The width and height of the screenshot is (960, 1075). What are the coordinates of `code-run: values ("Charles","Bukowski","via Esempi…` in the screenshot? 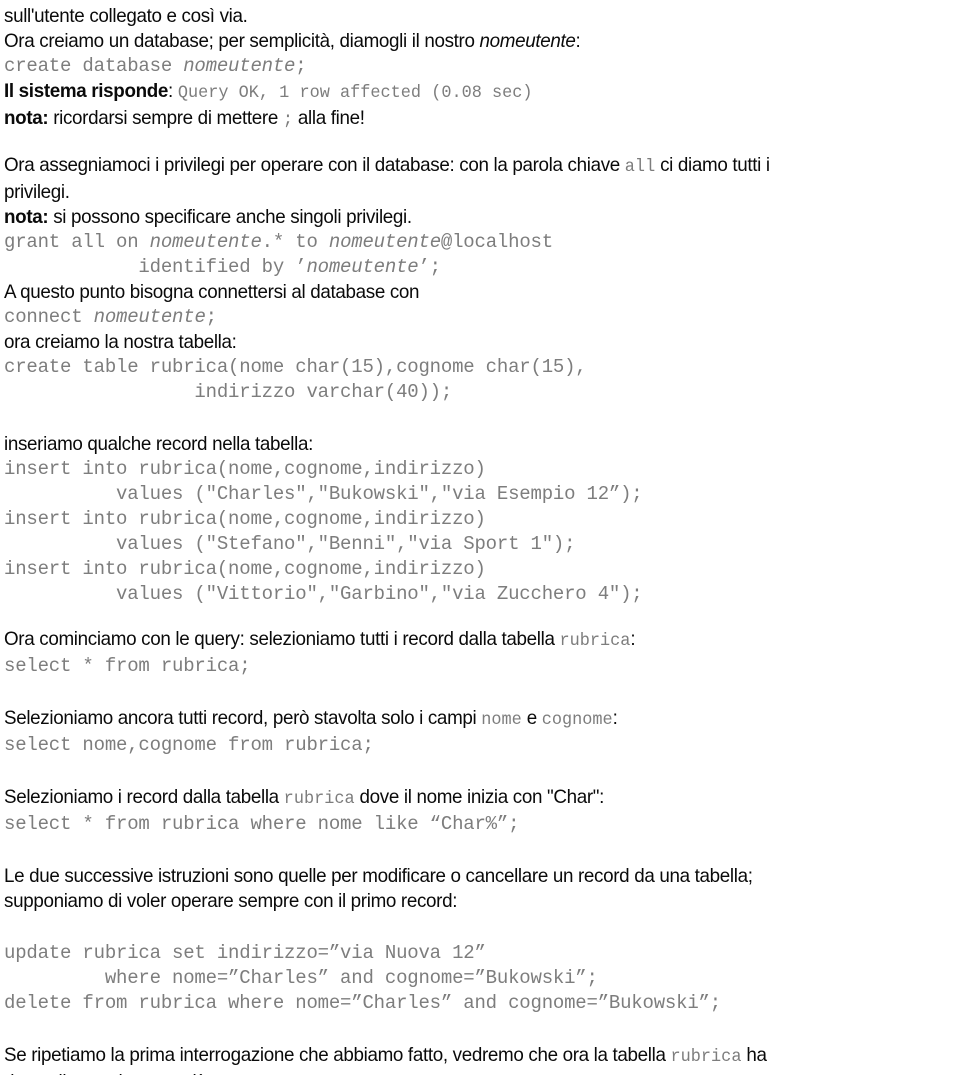 It's located at (323, 494).